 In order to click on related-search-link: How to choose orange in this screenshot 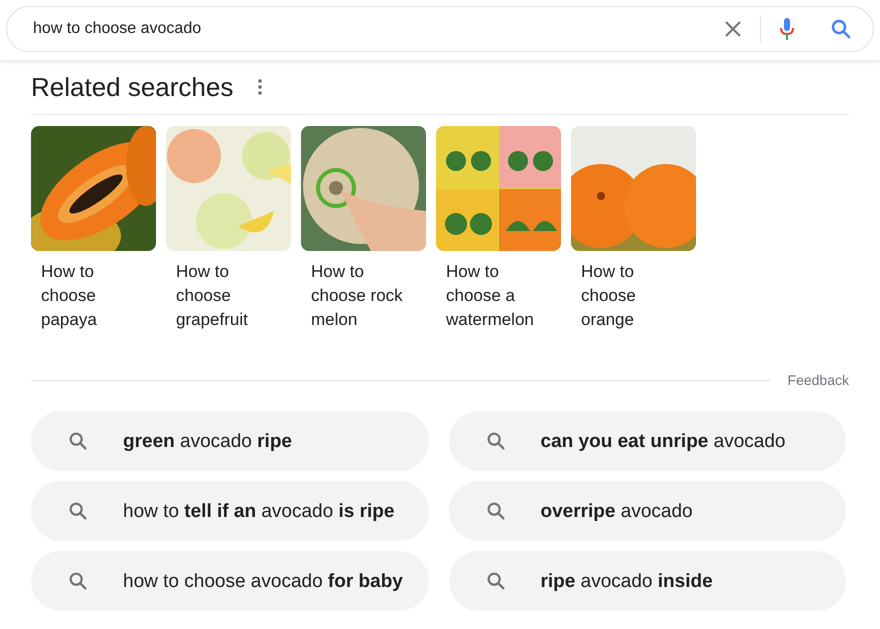, I will do `click(633, 296)`.